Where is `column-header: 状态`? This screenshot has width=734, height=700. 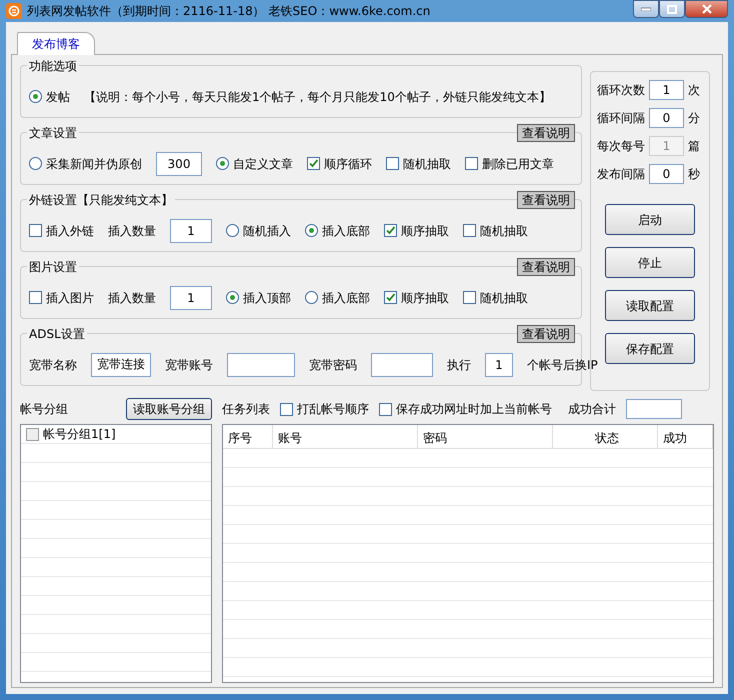 column-header: 状态 is located at coordinates (605, 436).